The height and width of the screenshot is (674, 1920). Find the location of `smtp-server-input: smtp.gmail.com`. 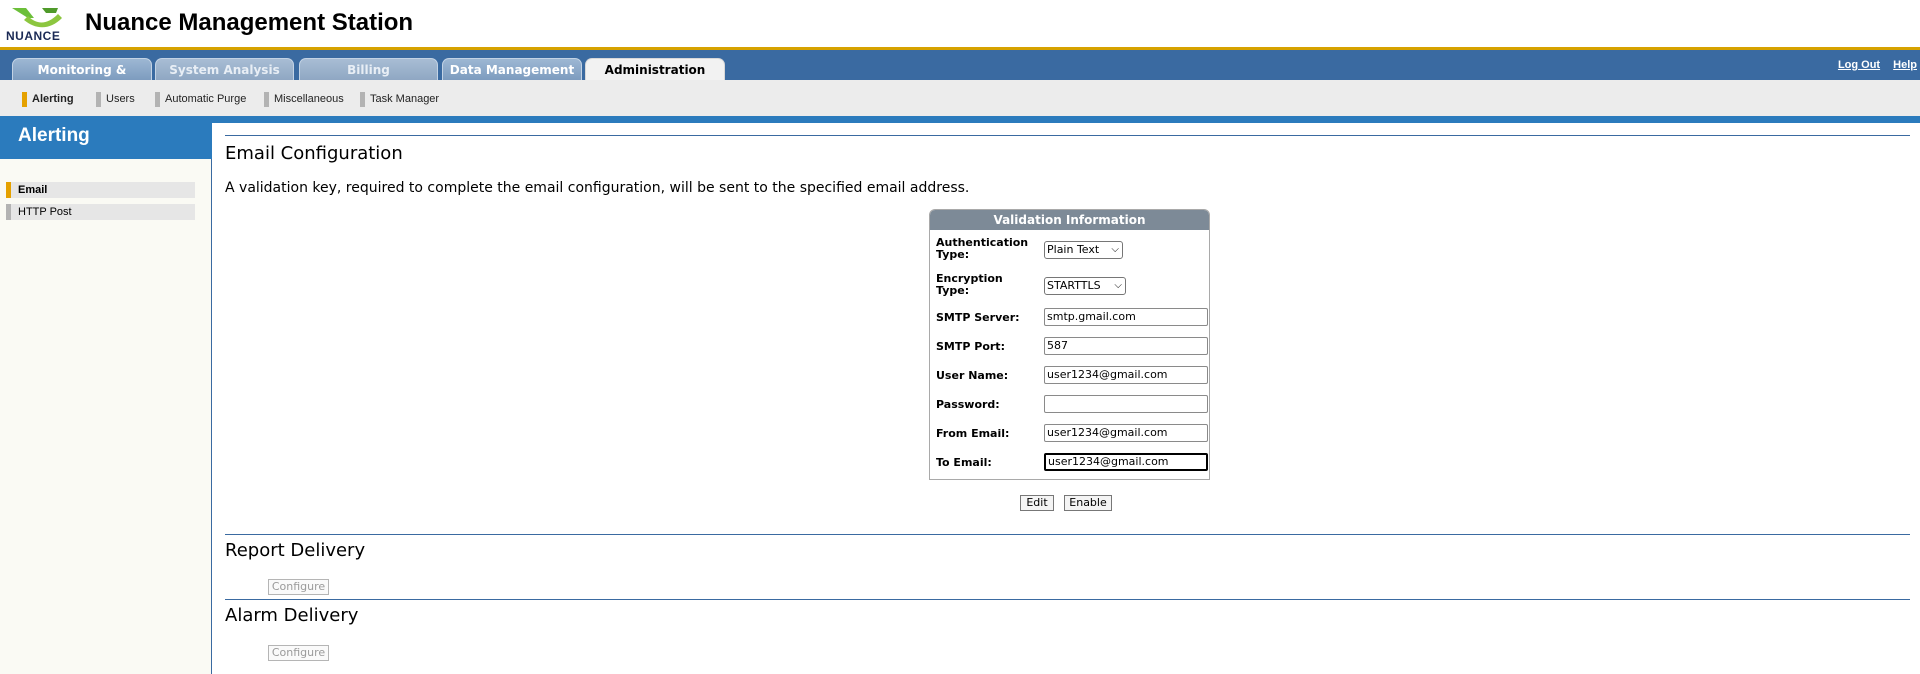

smtp-server-input: smtp.gmail.com is located at coordinates (1126, 317).